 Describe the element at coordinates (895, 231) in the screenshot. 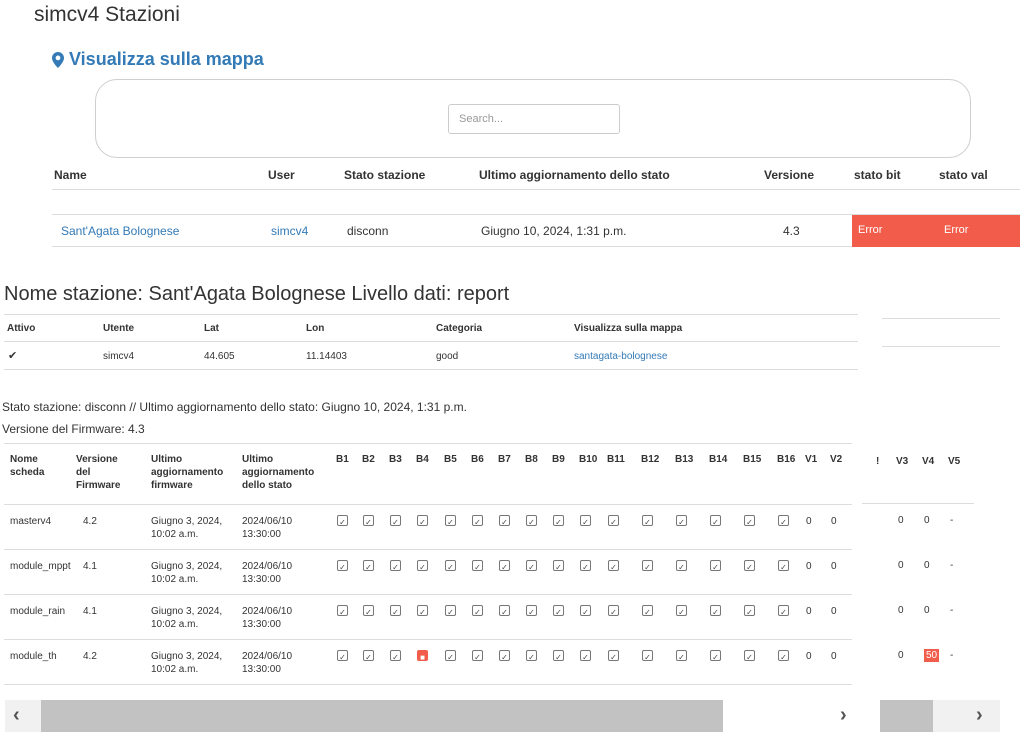

I see `stato-bit-badge: Error` at that location.